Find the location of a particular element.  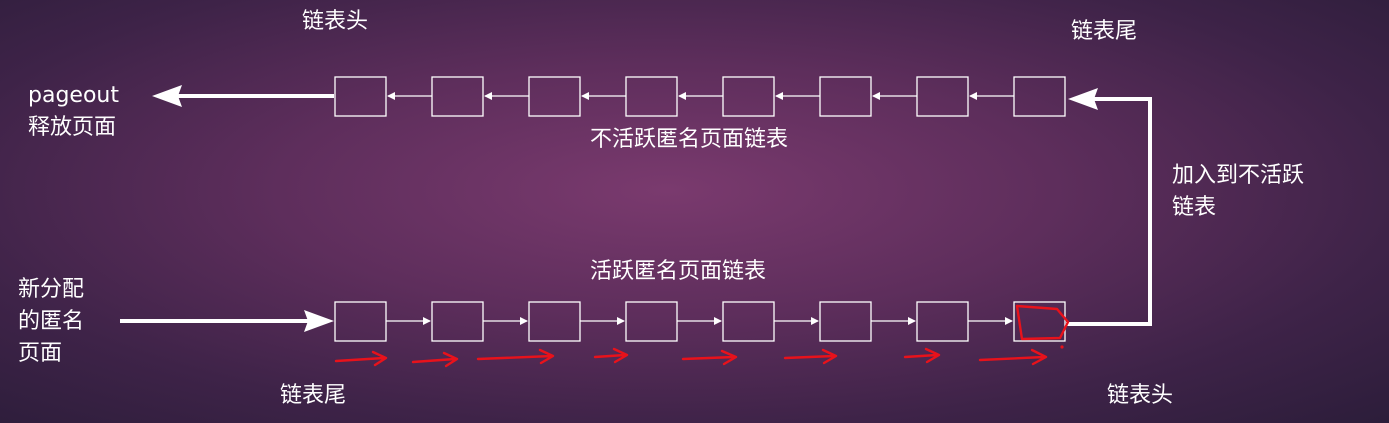

inactive-list-head-label: 链表头 is located at coordinates (335, 21).